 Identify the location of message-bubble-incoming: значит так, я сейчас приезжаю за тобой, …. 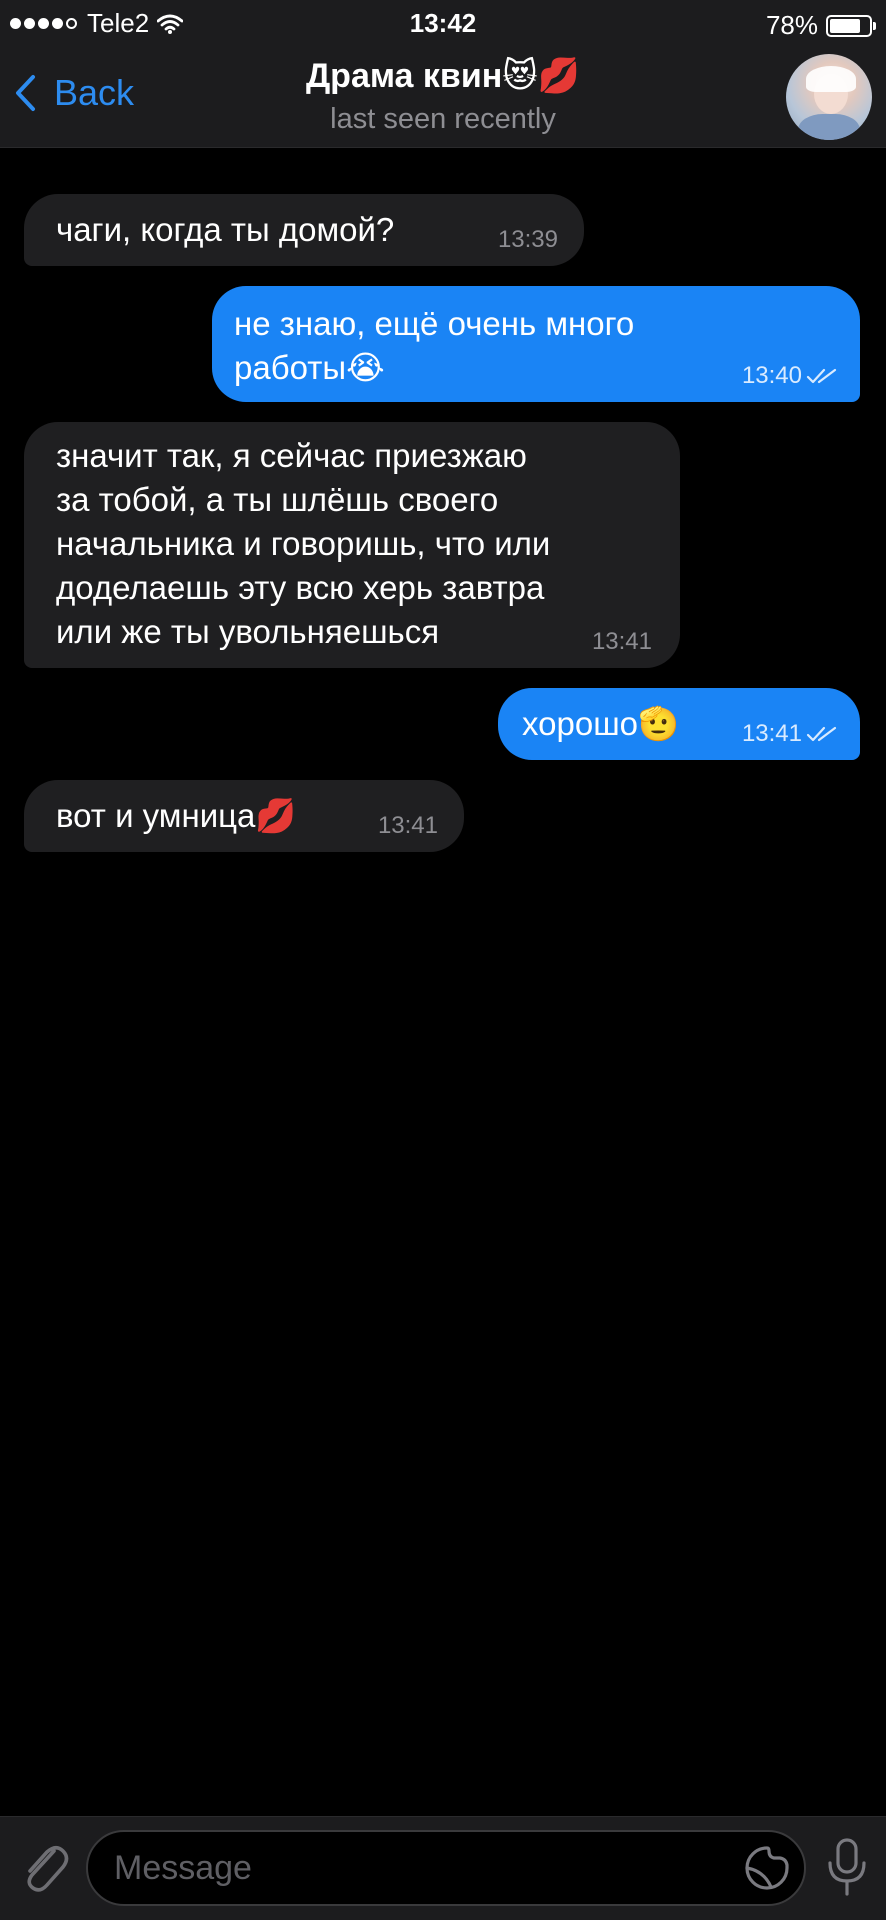
(352, 545).